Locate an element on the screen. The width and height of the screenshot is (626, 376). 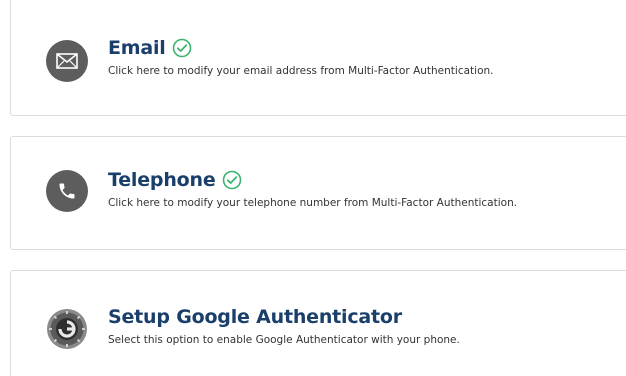
google-authenticator-icon is located at coordinates (67, 329).